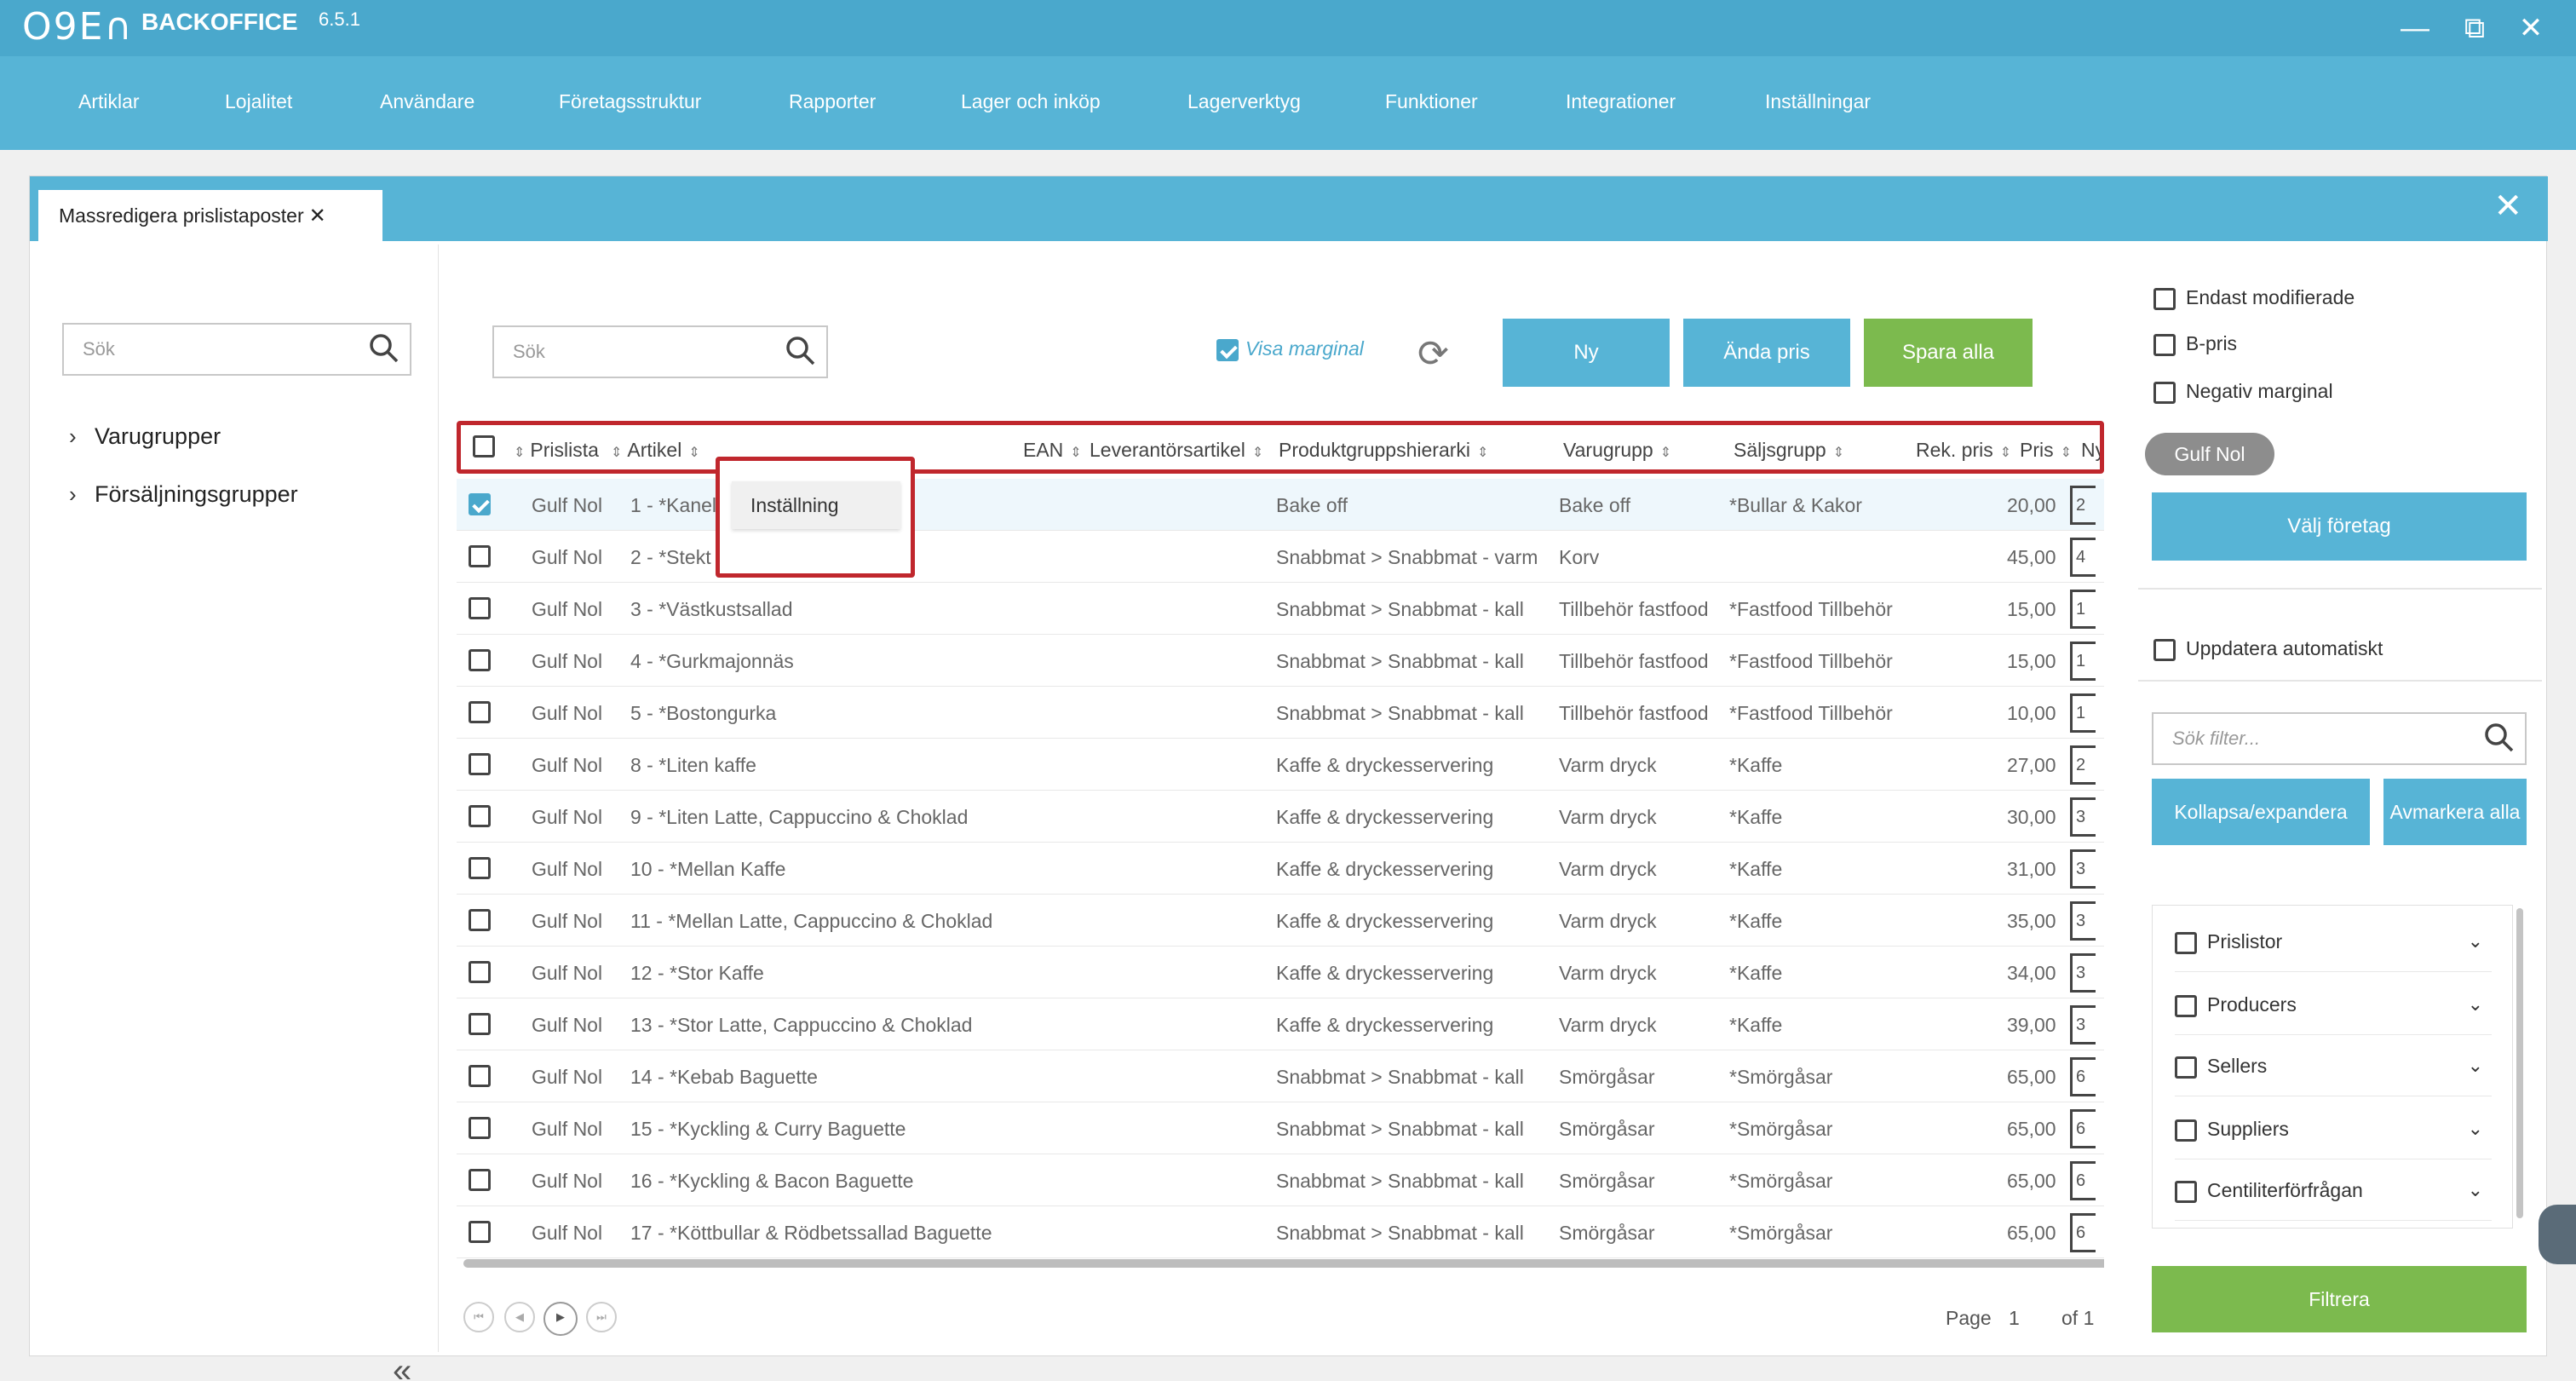  What do you see at coordinates (2195, 344) in the screenshot?
I see `option-b-pris: B-pris` at bounding box center [2195, 344].